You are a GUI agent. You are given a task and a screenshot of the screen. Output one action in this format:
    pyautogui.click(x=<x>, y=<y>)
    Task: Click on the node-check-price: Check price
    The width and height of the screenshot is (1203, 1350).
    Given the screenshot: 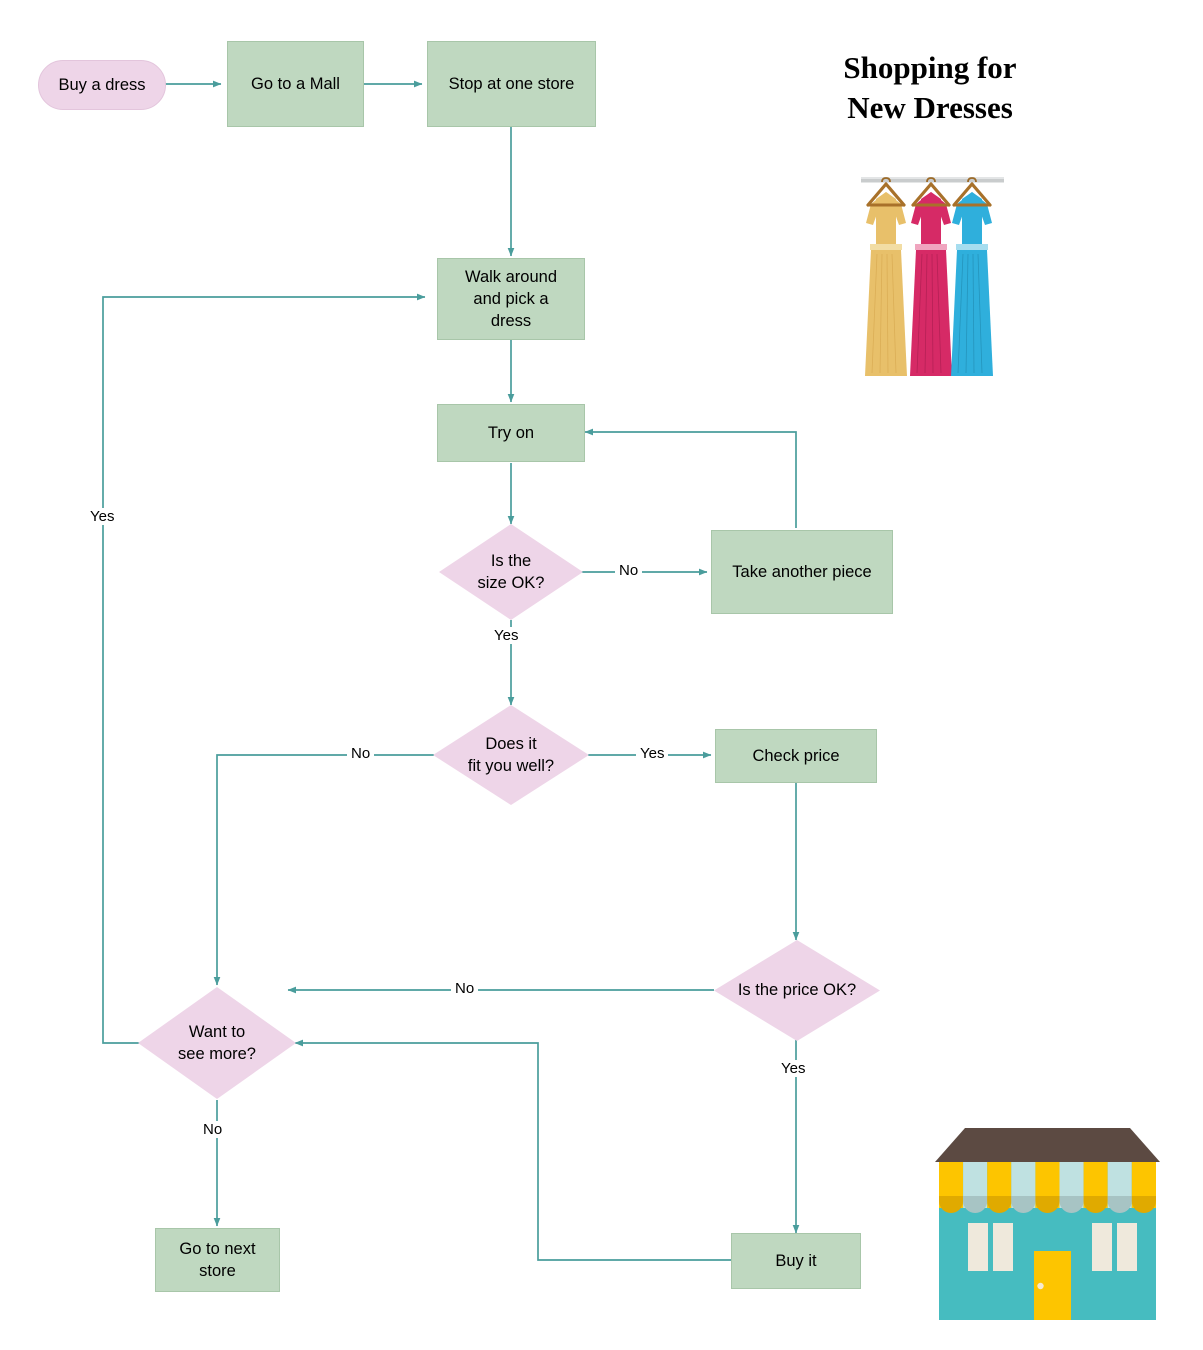 What is the action you would take?
    pyautogui.click(x=796, y=756)
    